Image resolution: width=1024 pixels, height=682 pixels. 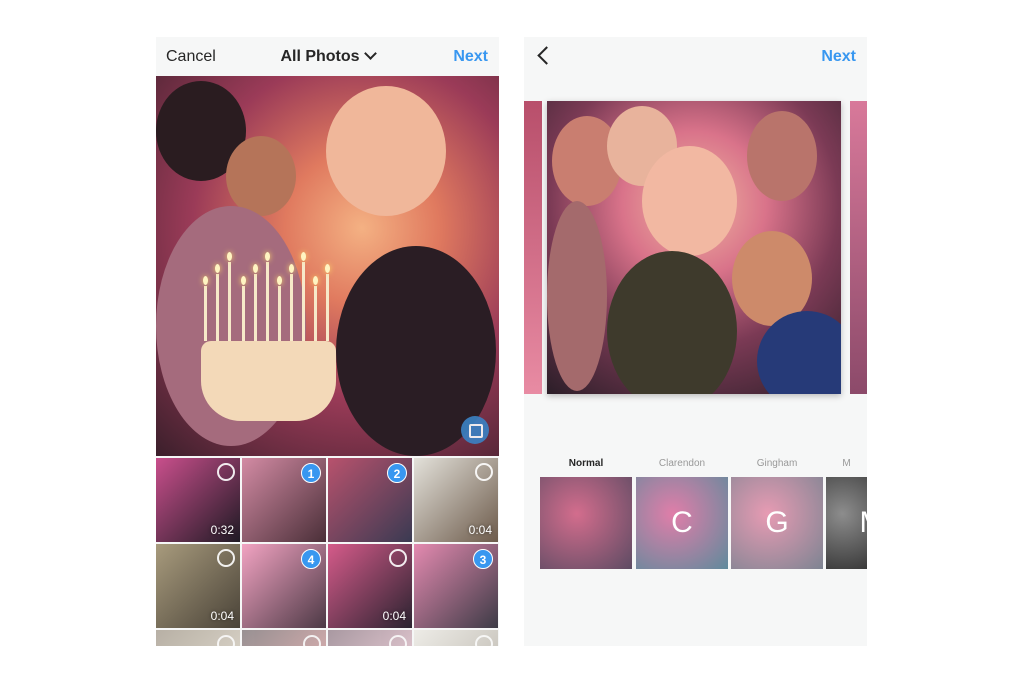 What do you see at coordinates (475, 430) in the screenshot?
I see `multi-select-icon` at bounding box center [475, 430].